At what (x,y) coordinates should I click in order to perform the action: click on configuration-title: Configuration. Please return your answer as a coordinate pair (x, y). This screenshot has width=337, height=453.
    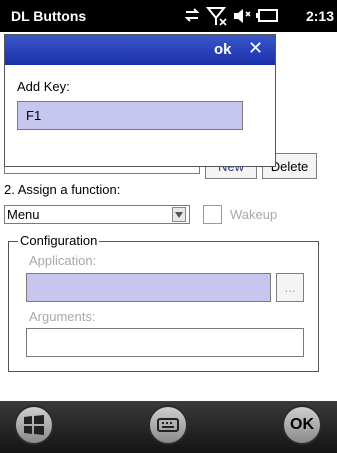
    Looking at the image, I should click on (59, 240).